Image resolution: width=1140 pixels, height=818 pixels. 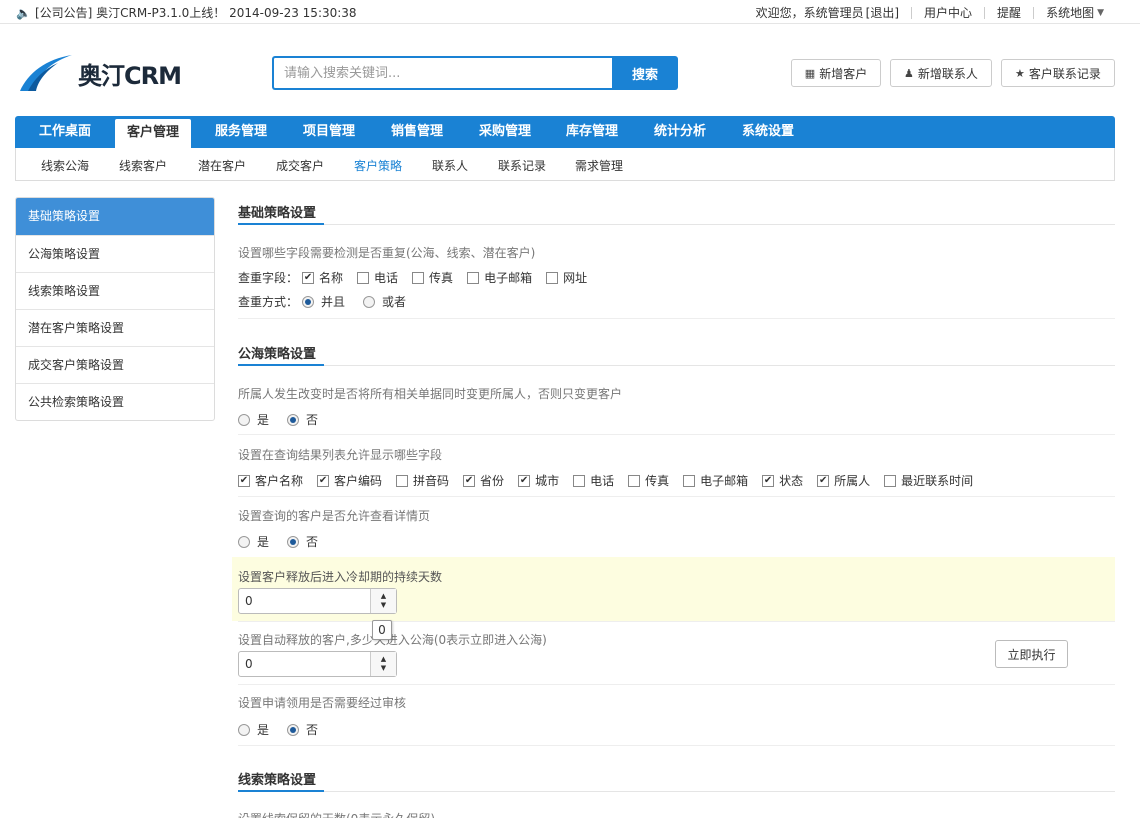 What do you see at coordinates (566, 277) in the screenshot?
I see `dup-field-website: 网址` at bounding box center [566, 277].